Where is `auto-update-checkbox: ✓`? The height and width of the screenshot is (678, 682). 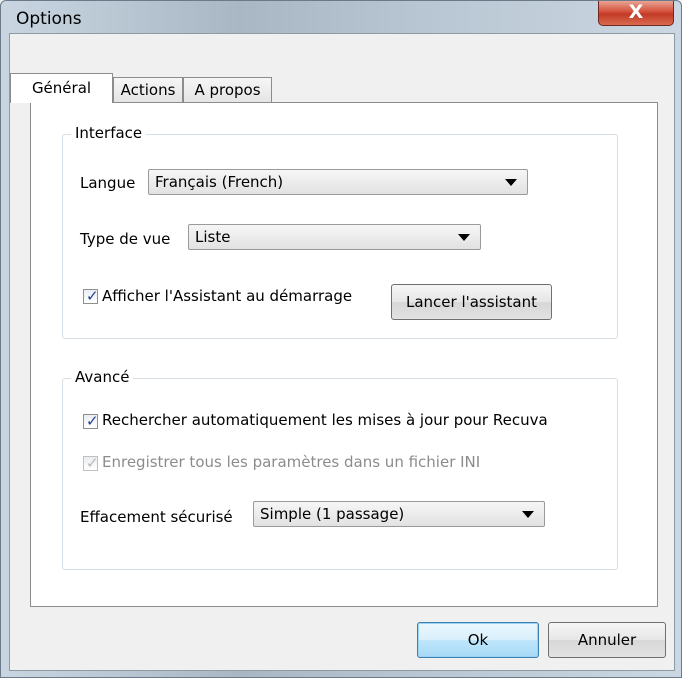 auto-update-checkbox: ✓ is located at coordinates (91, 421).